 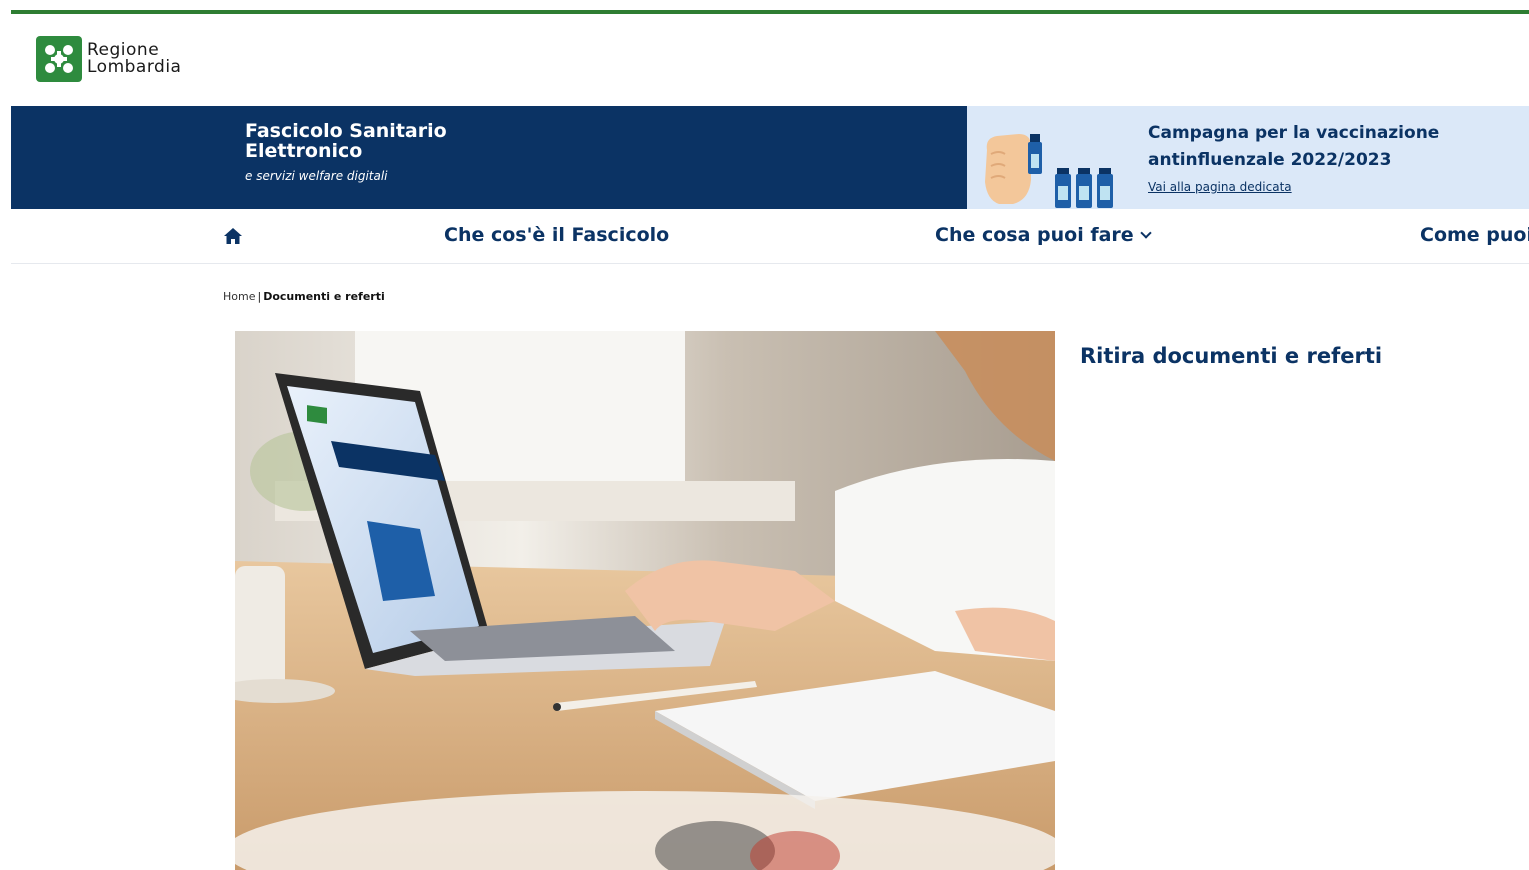 I want to click on page-title: Ritira documenti e referti, so click(x=1231, y=356).